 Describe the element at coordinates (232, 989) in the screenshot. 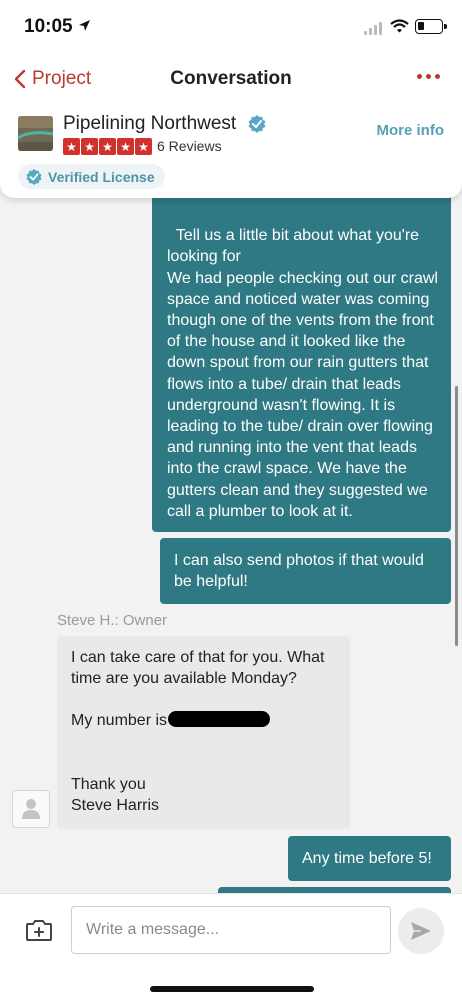

I see `home-indicator` at that location.